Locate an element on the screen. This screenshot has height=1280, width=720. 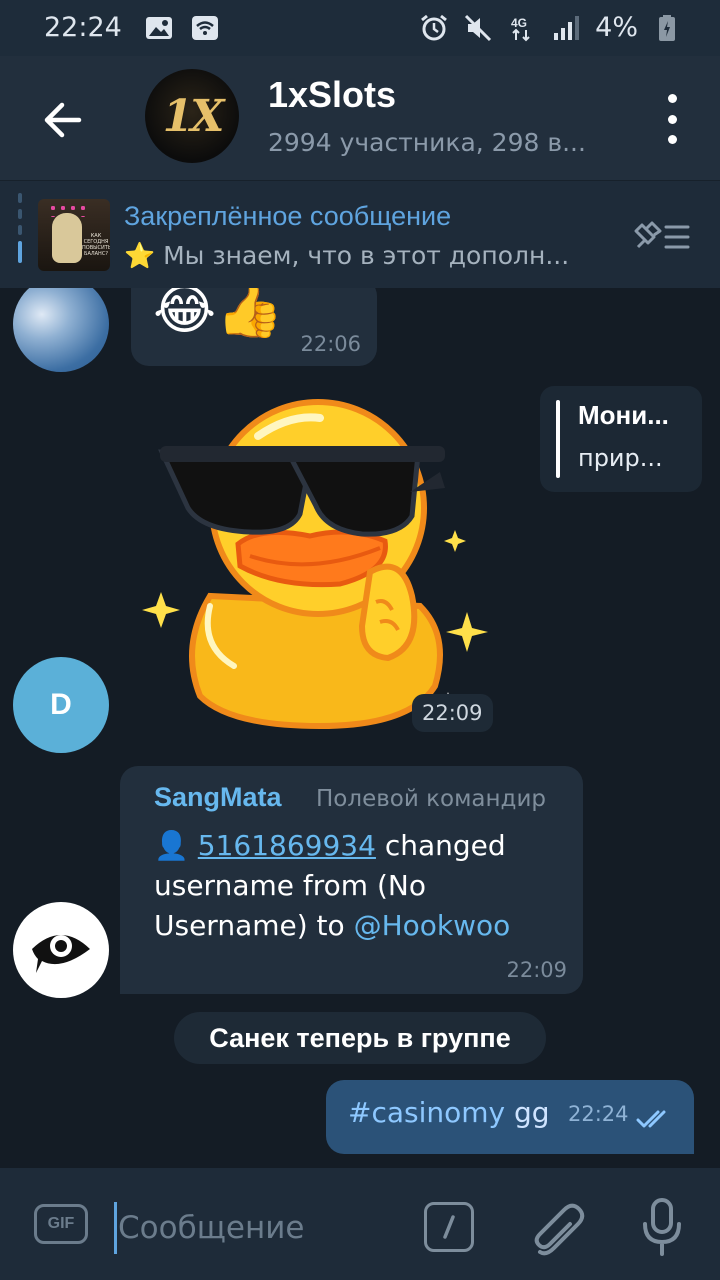
message-bubble: 😂👍 22:06 is located at coordinates (254, 327).